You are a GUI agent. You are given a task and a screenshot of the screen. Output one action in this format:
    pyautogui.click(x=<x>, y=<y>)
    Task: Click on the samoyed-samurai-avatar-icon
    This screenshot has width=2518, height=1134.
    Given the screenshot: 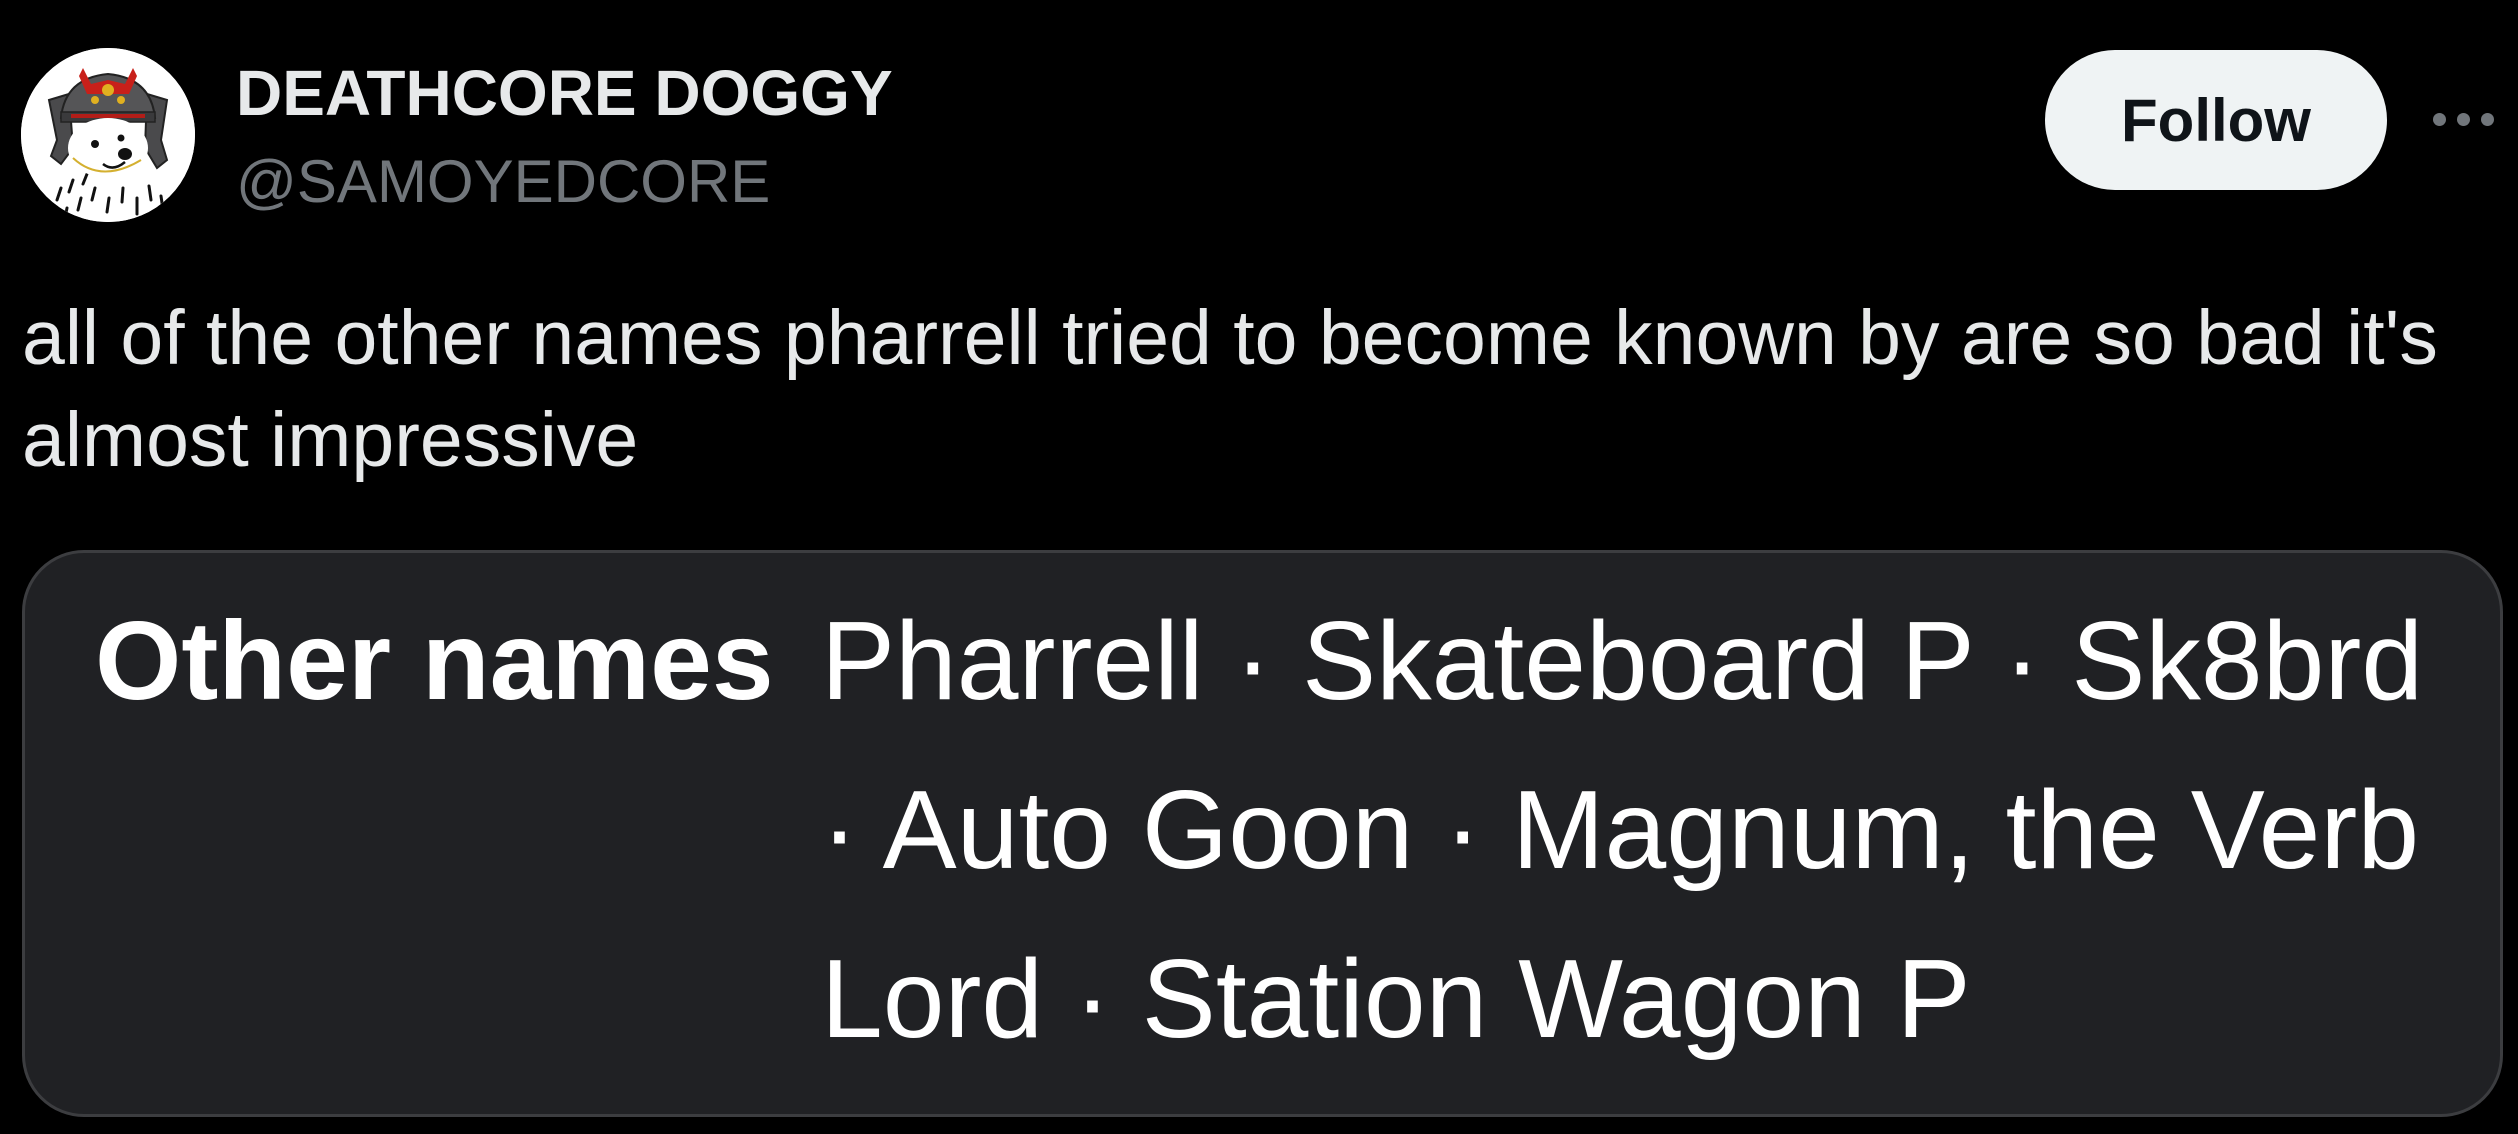 What is the action you would take?
    pyautogui.click(x=108, y=135)
    